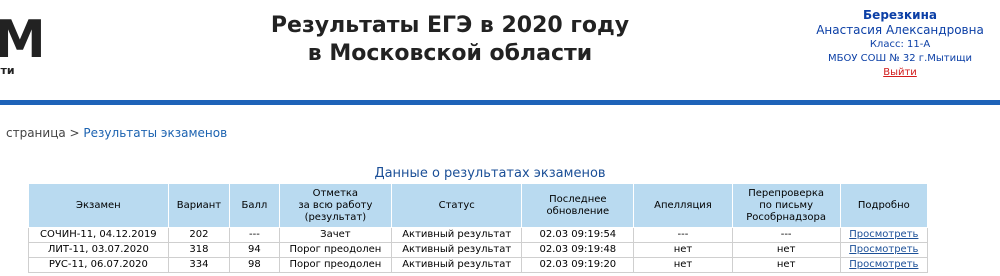 Image resolution: width=1000 pixels, height=276 pixels. What do you see at coordinates (98, 235) in the screenshot?
I see `cell-exam: СОЧИН-11, 04.12.2019` at bounding box center [98, 235].